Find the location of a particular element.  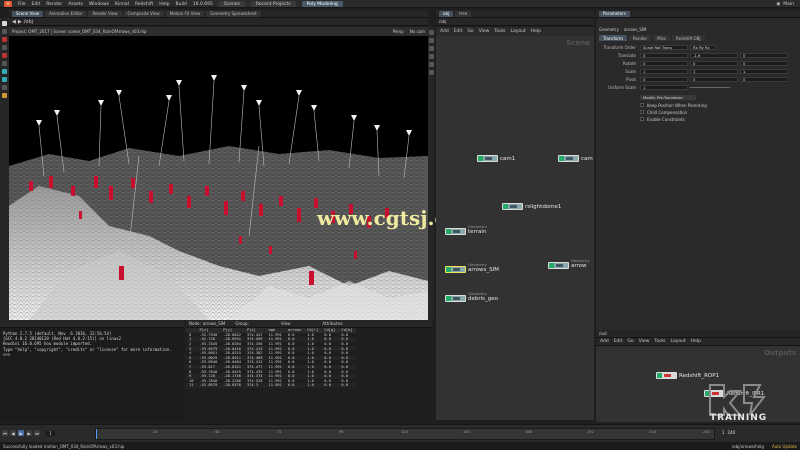

grid-icon is located at coordinates (431, 72).